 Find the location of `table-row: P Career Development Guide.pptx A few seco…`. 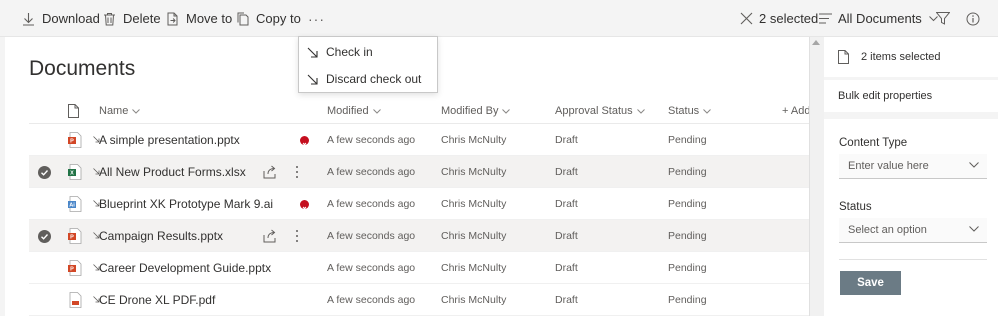

table-row: P Career Development Guide.pptx A few seco… is located at coordinates (419, 268).